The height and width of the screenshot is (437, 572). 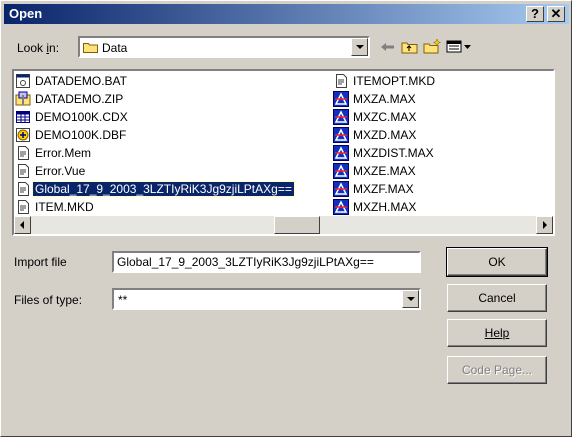 What do you see at coordinates (79, 98) in the screenshot?
I see `file-name: DATADEMO.ZIP` at bounding box center [79, 98].